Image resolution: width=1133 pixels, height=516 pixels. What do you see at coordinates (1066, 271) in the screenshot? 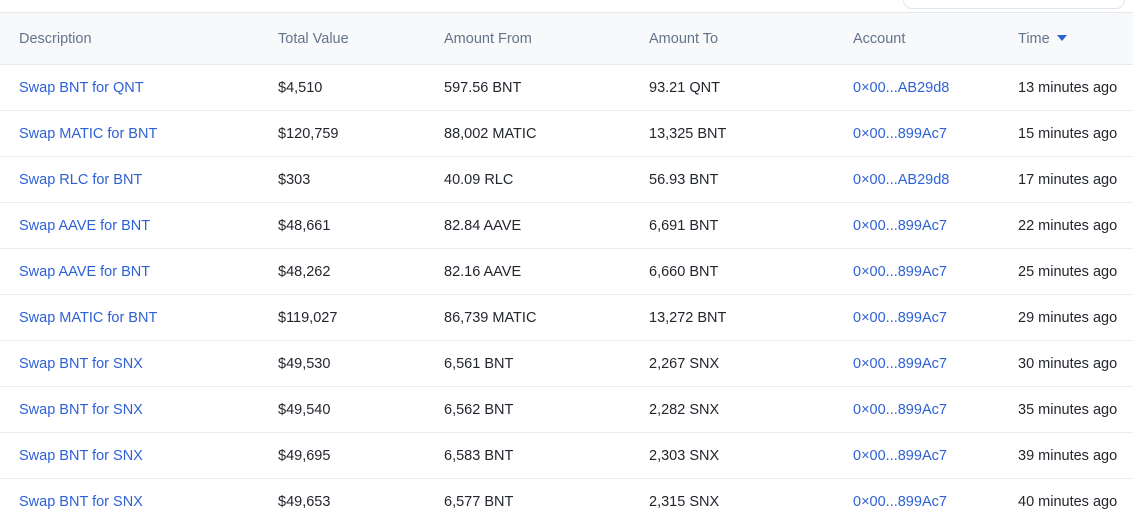
I see `time-cell: 25 minutes ago` at bounding box center [1066, 271].